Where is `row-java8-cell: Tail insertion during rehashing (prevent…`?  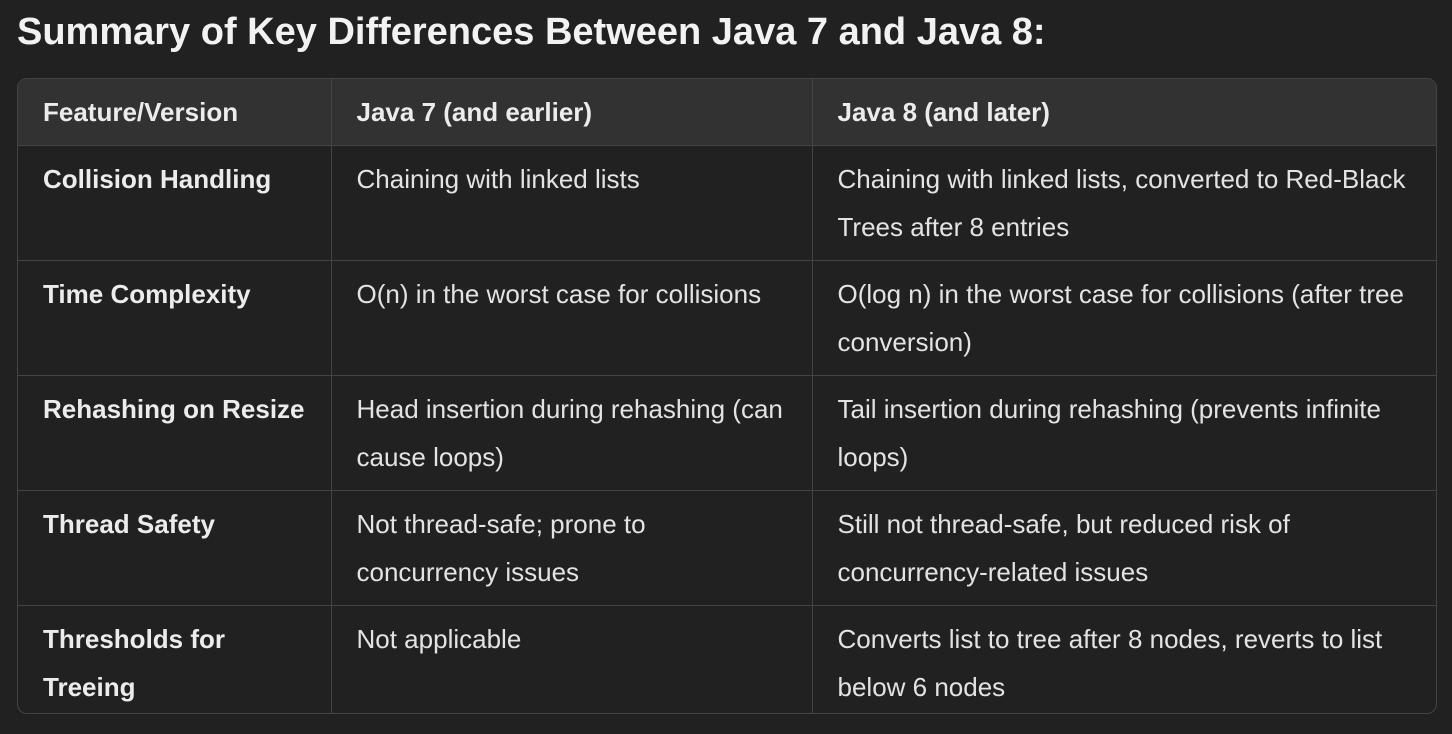 row-java8-cell: Tail insertion during rehashing (prevent… is located at coordinates (1124, 433).